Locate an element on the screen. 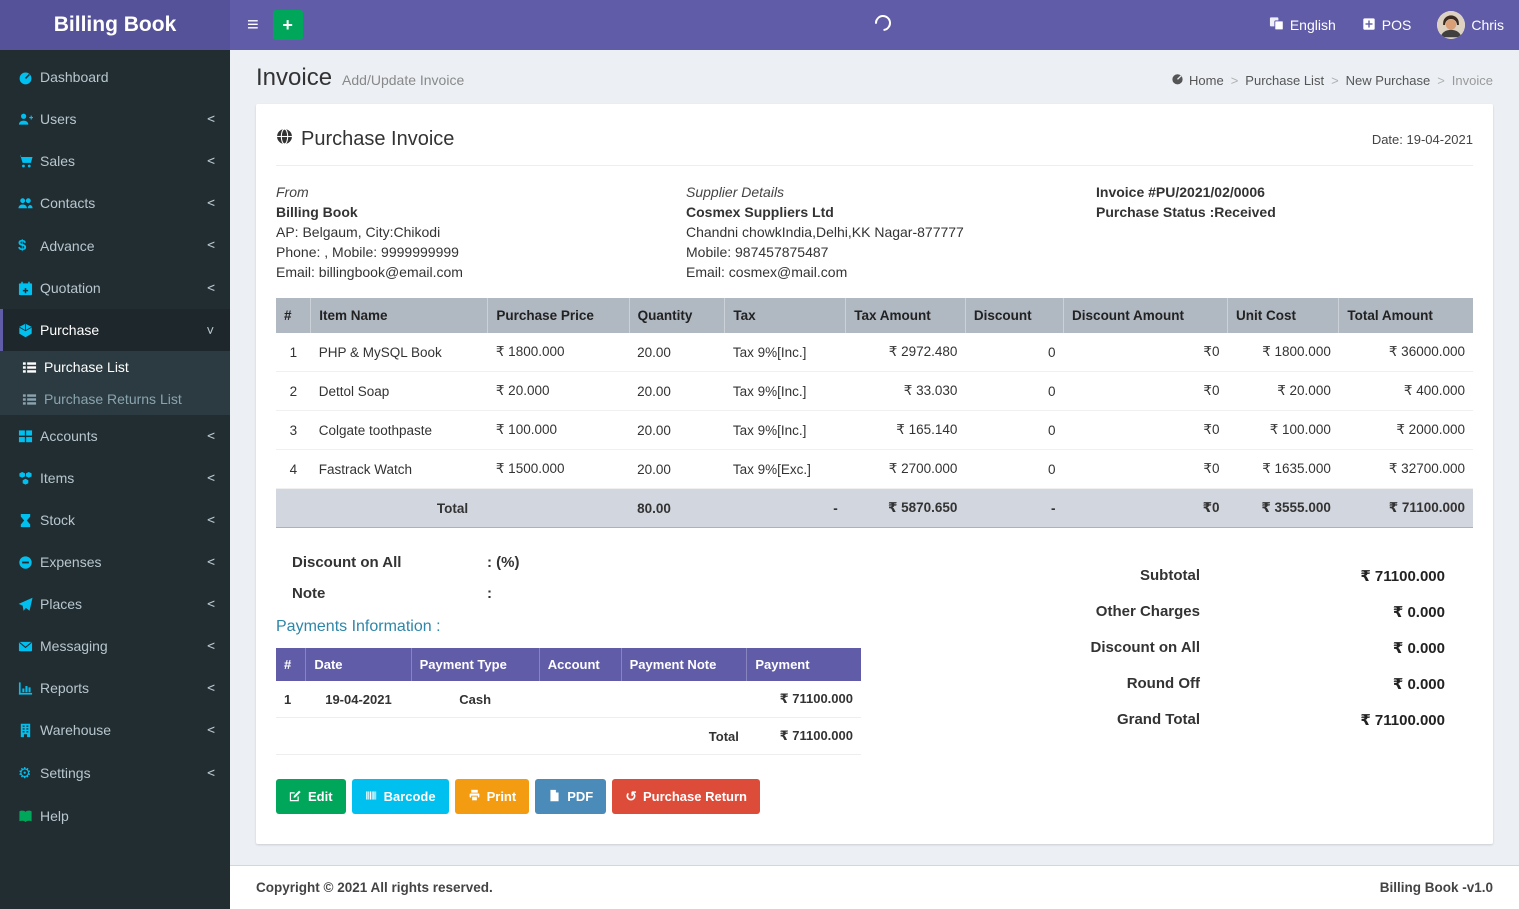  sidebar-item-label: Purchase List is located at coordinates (86, 367).